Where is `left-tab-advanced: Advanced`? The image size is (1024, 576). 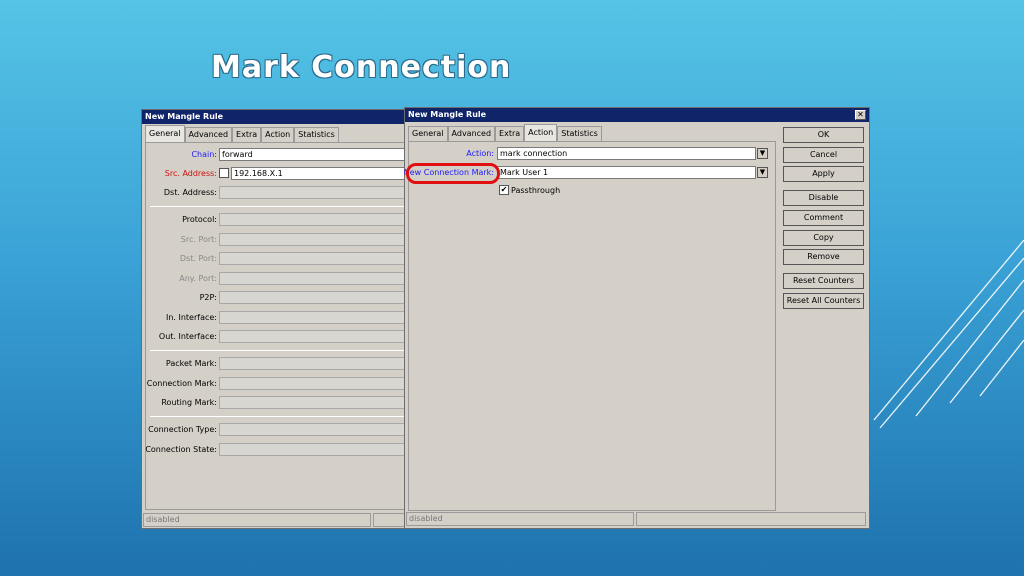 left-tab-advanced: Advanced is located at coordinates (208, 134).